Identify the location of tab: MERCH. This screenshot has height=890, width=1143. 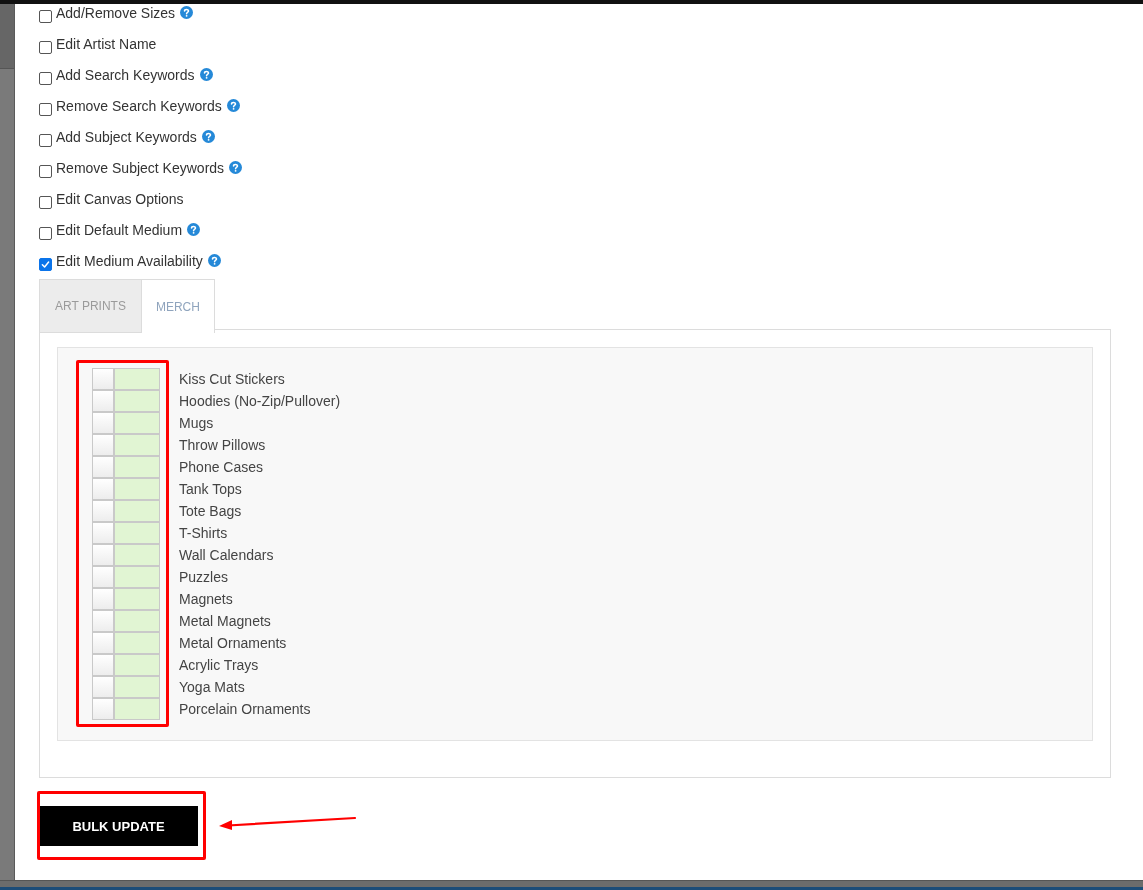
(177, 306).